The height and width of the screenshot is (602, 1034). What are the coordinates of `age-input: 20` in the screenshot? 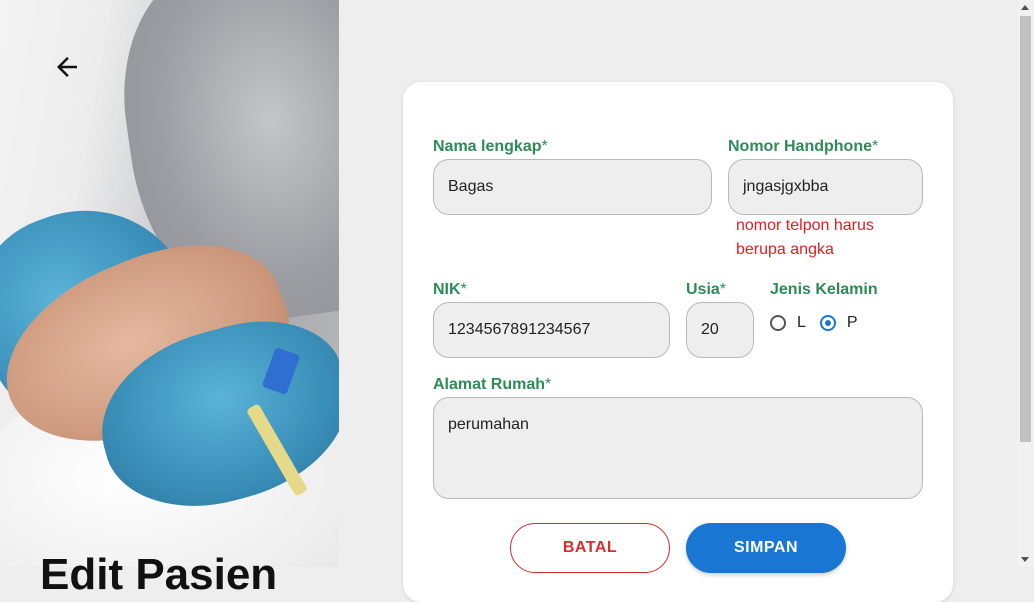 It's located at (720, 330).